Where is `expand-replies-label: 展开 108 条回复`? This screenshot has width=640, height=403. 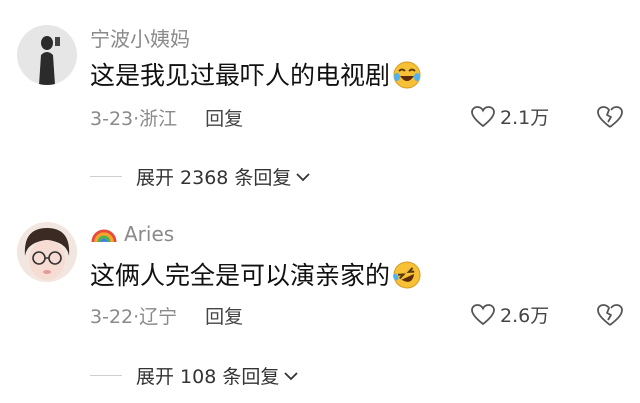 expand-replies-label: 展开 108 条回复 is located at coordinates (208, 377).